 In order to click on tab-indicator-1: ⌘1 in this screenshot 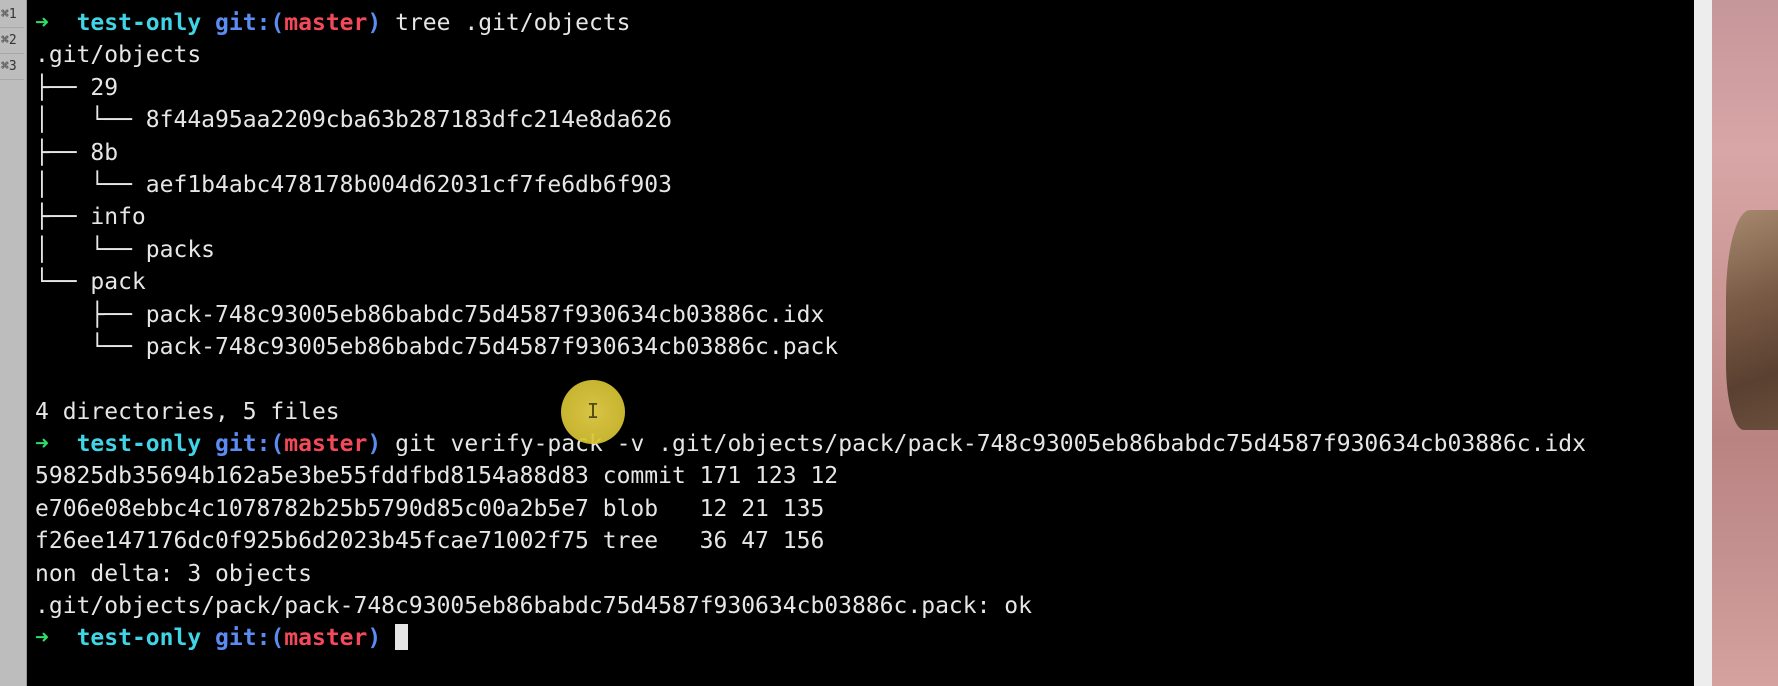, I will do `click(12, 15)`.